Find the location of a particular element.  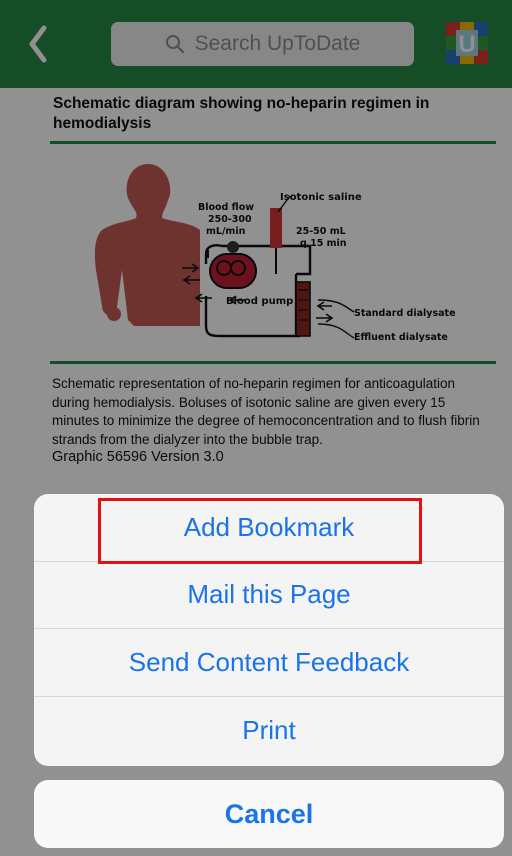

print-button: Print is located at coordinates (269, 731).